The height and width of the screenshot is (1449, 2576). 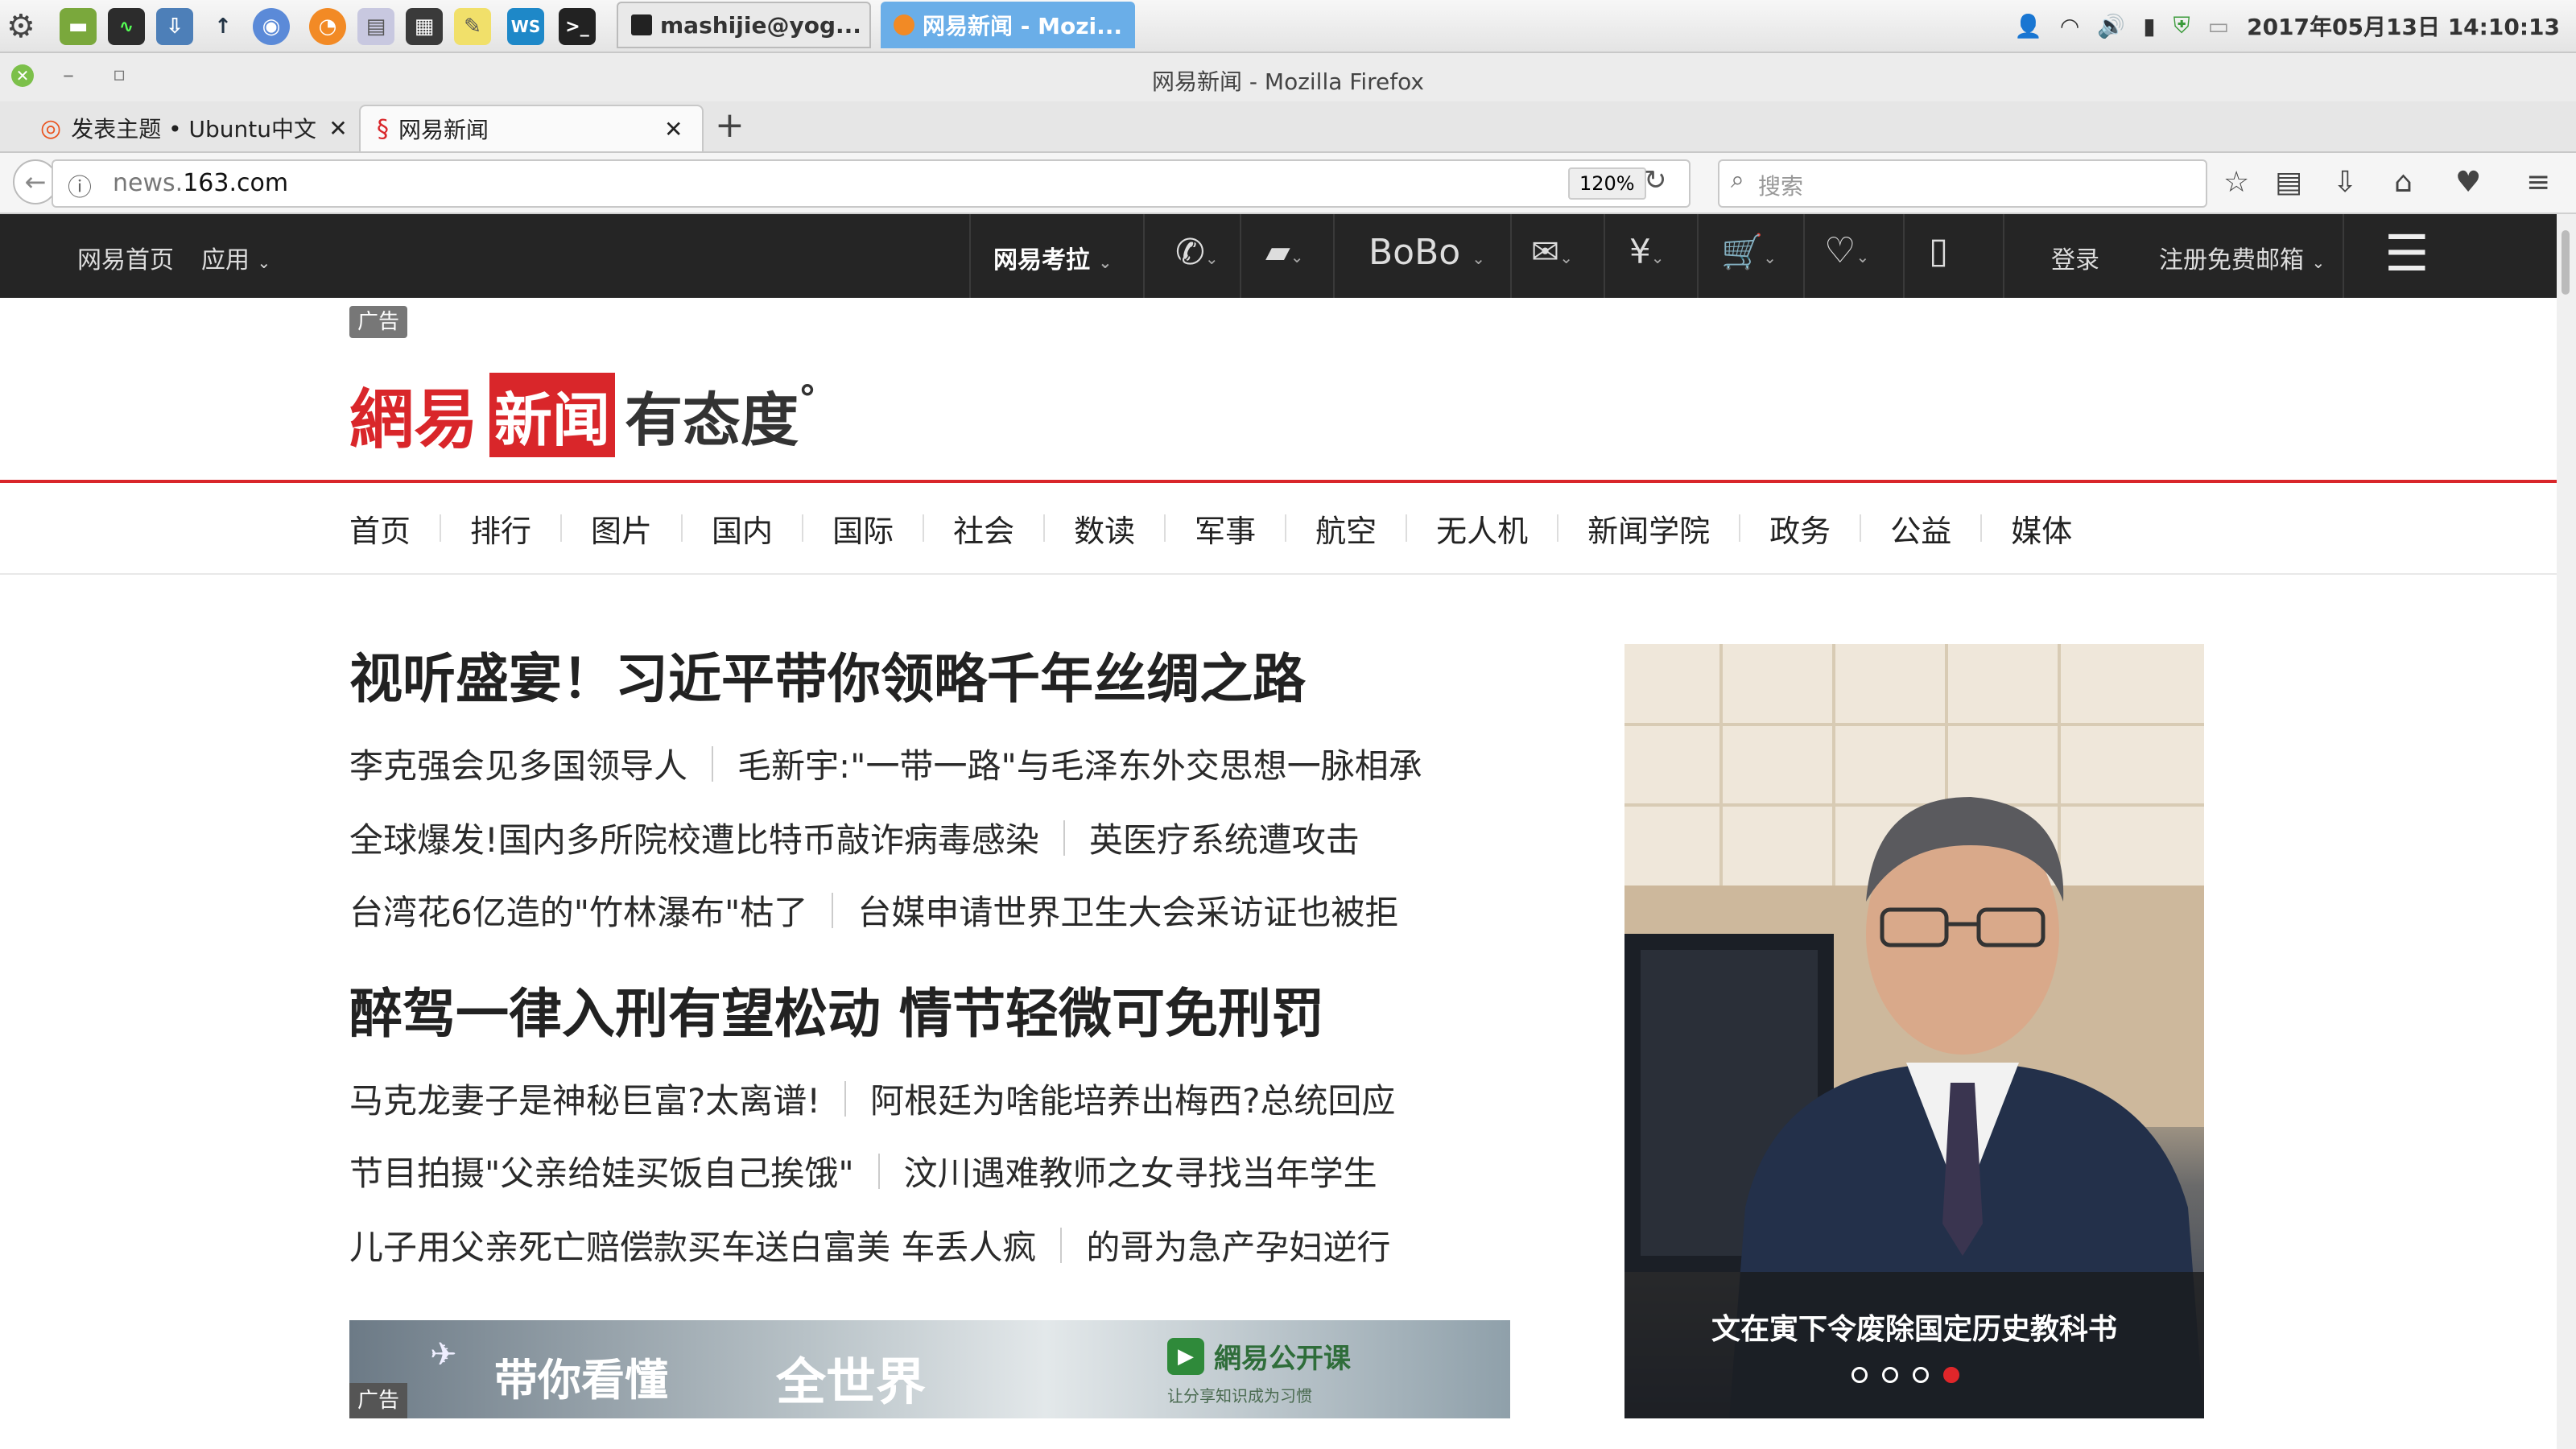 I want to click on headline-2: 醉驾一律入刑有望松动 情节轻微可免刑罚, so click(x=836, y=1009).